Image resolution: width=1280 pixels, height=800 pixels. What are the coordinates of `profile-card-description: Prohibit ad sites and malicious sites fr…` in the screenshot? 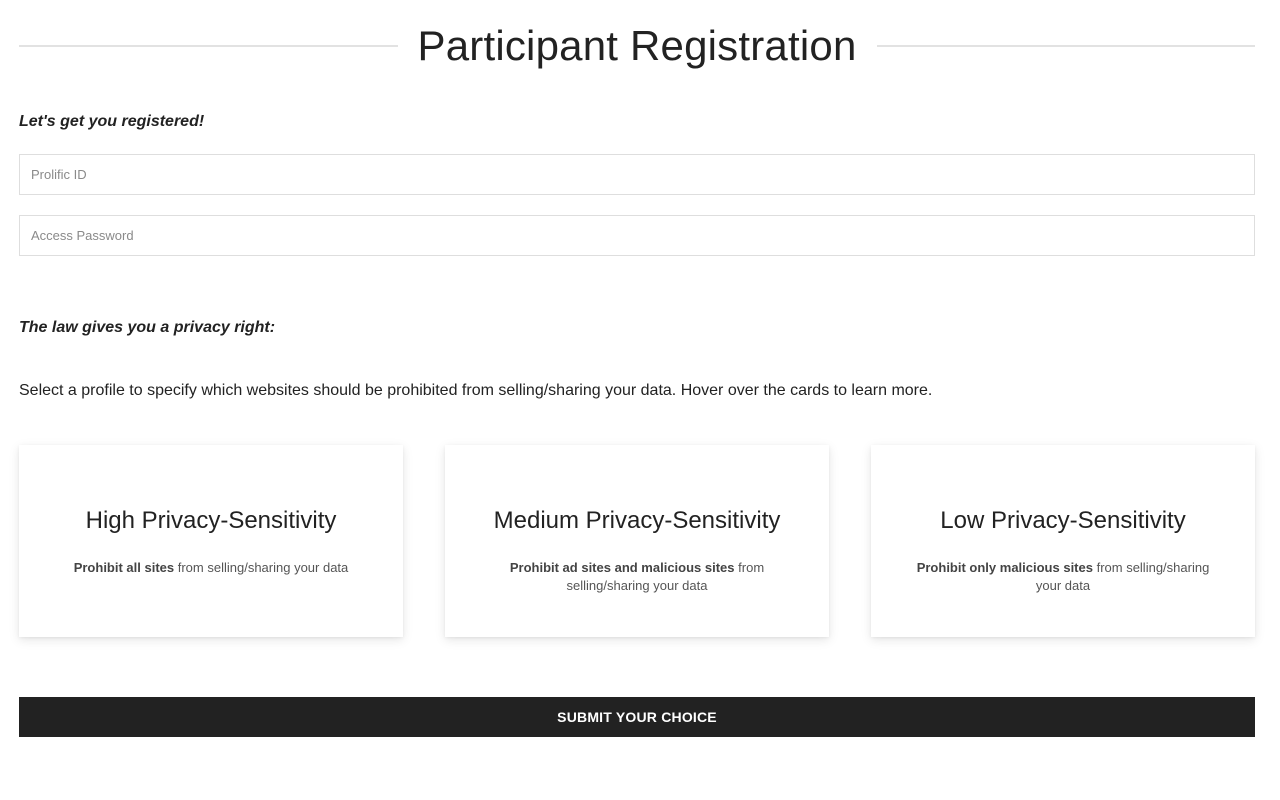 It's located at (637, 577).